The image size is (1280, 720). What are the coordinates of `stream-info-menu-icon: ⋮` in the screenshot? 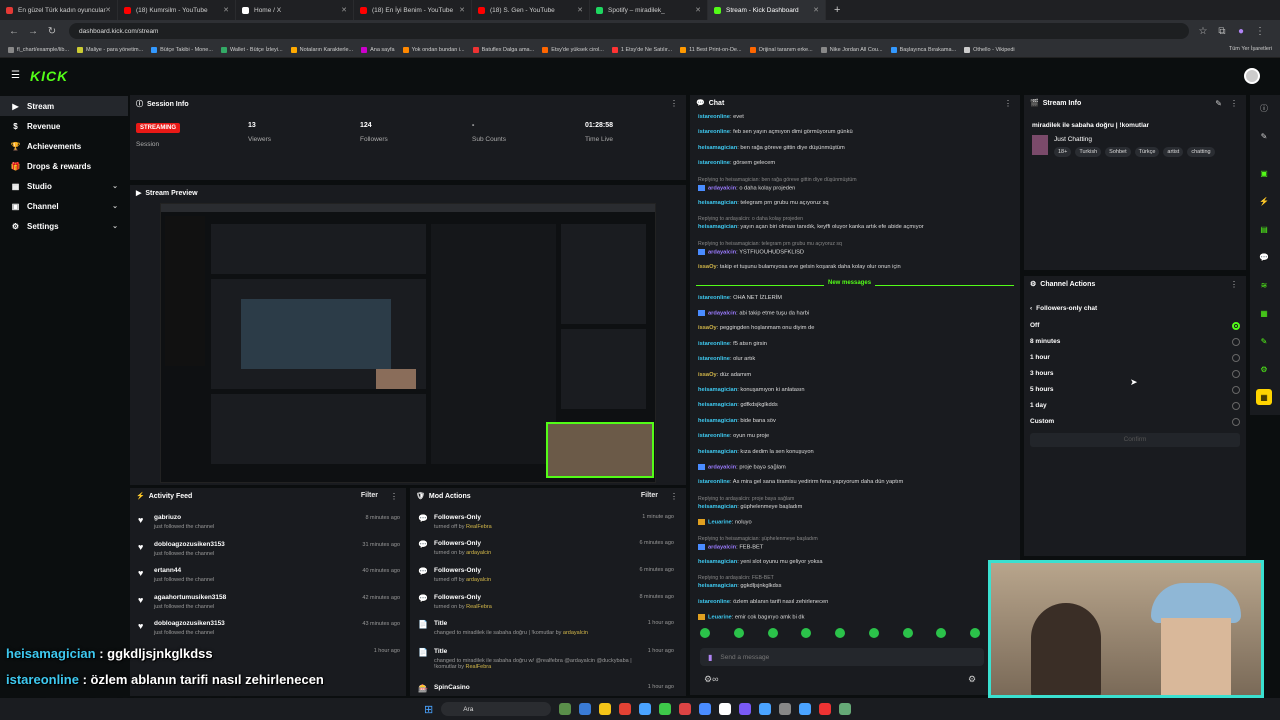 It's located at (1234, 103).